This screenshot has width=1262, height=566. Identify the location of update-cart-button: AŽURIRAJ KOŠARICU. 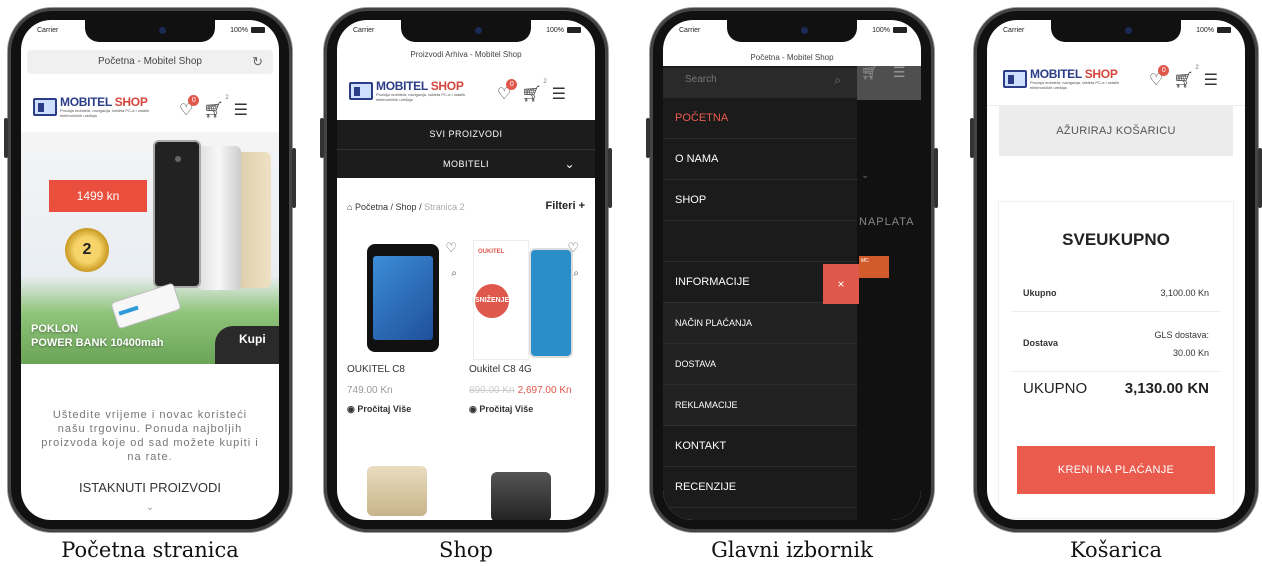
(1116, 131).